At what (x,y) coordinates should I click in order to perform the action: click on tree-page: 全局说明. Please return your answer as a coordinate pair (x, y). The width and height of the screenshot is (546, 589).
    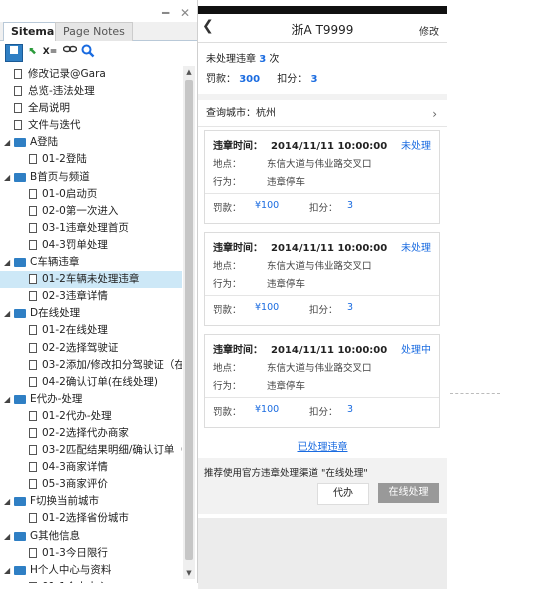
    Looking at the image, I should click on (91, 108).